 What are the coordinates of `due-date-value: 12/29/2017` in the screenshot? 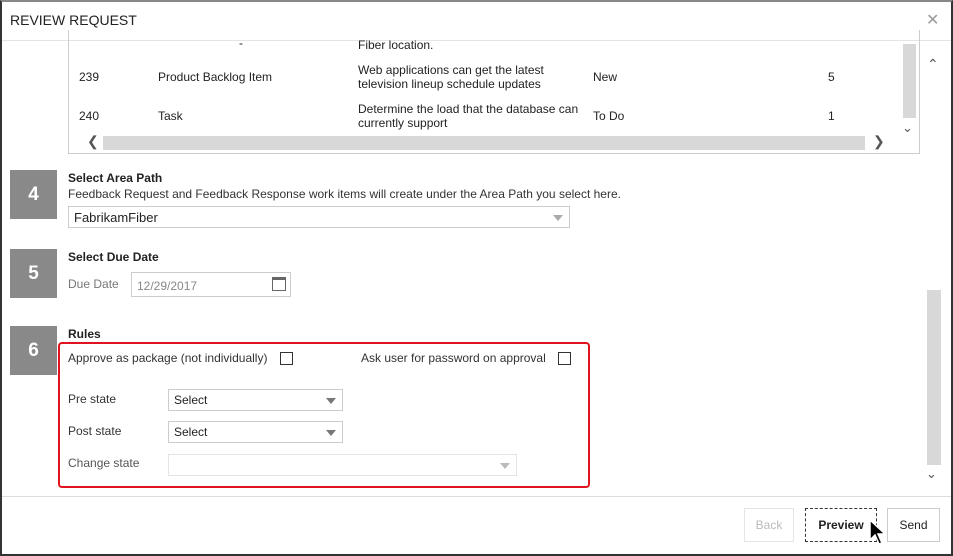 It's located at (167, 286).